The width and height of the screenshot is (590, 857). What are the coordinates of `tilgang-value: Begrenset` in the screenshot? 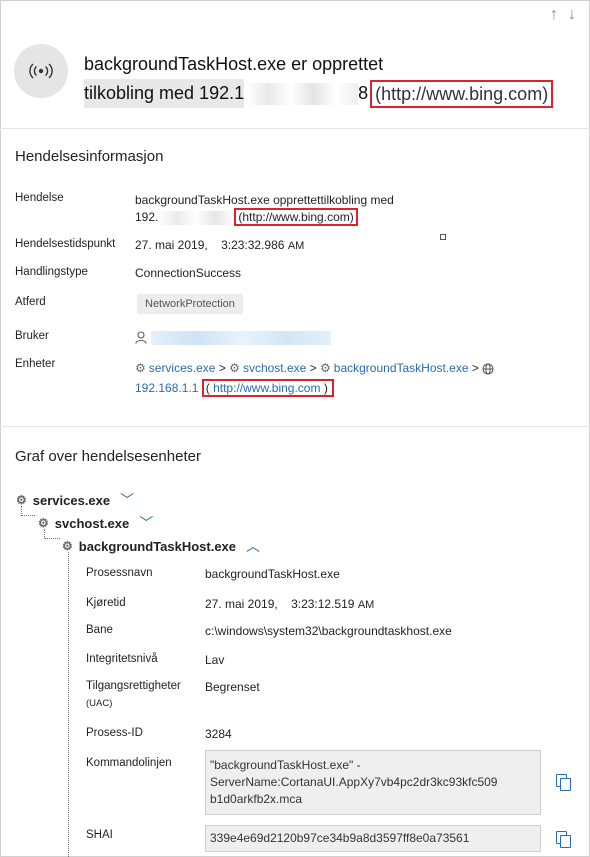 It's located at (232, 687).